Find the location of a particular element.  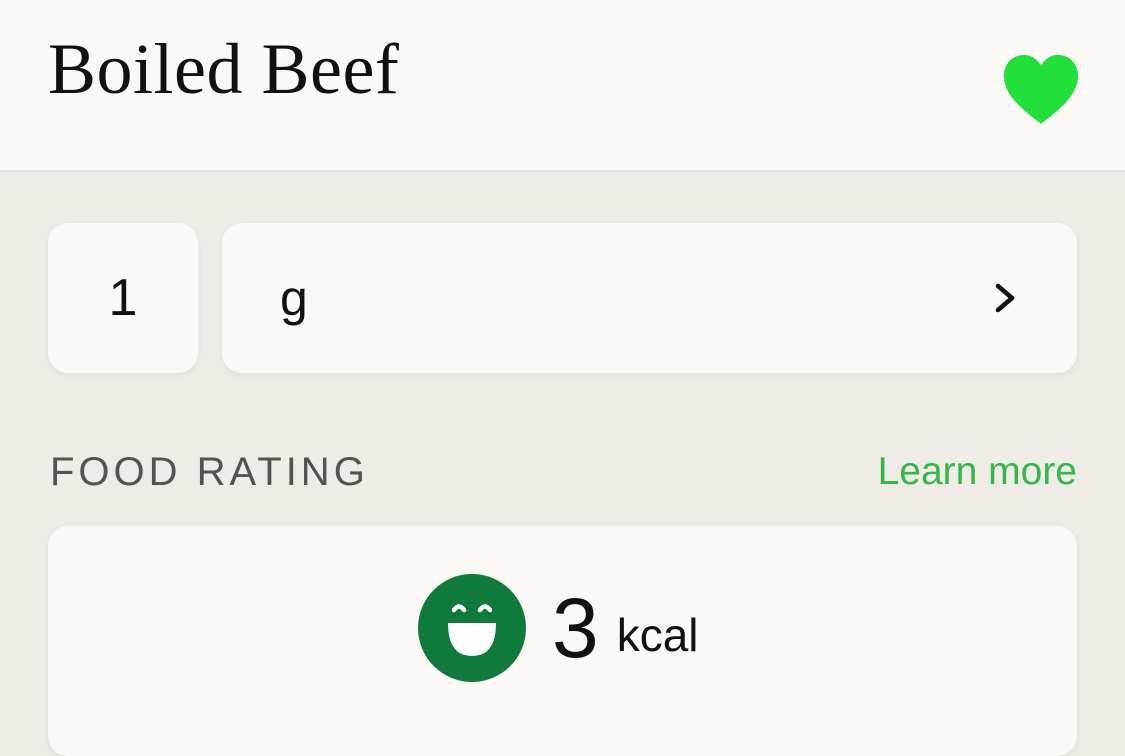

quantity-input: 1 is located at coordinates (123, 298).